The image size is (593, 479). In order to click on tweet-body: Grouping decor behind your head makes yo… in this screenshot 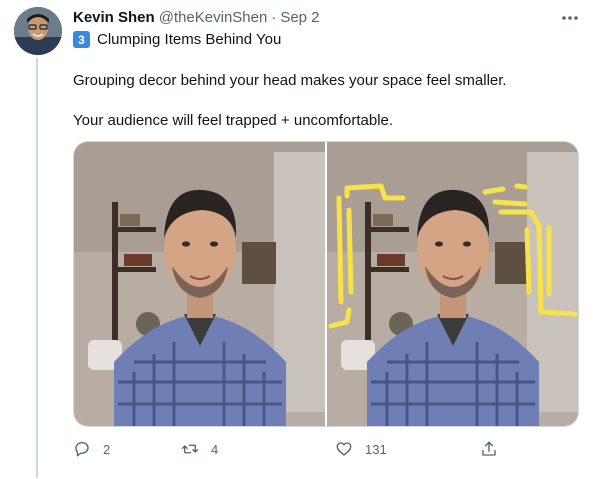, I will do `click(325, 101)`.